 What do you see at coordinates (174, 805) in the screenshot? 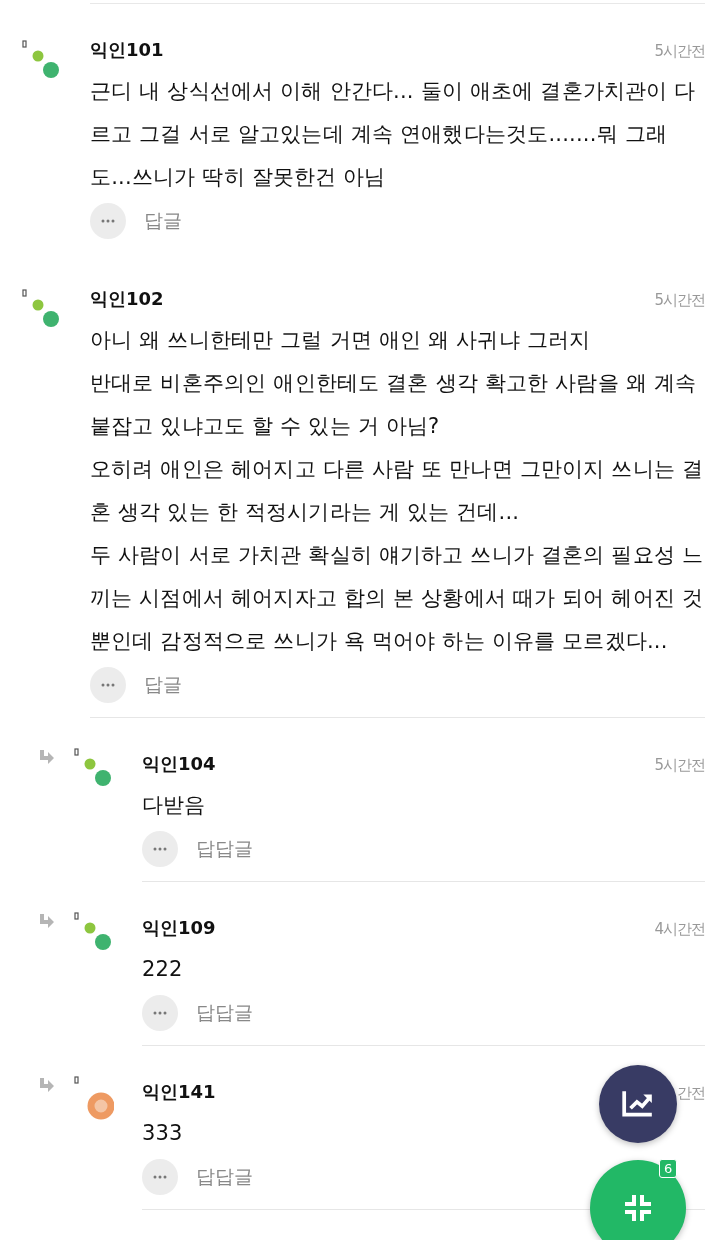
I see `comment-text: 다받음` at bounding box center [174, 805].